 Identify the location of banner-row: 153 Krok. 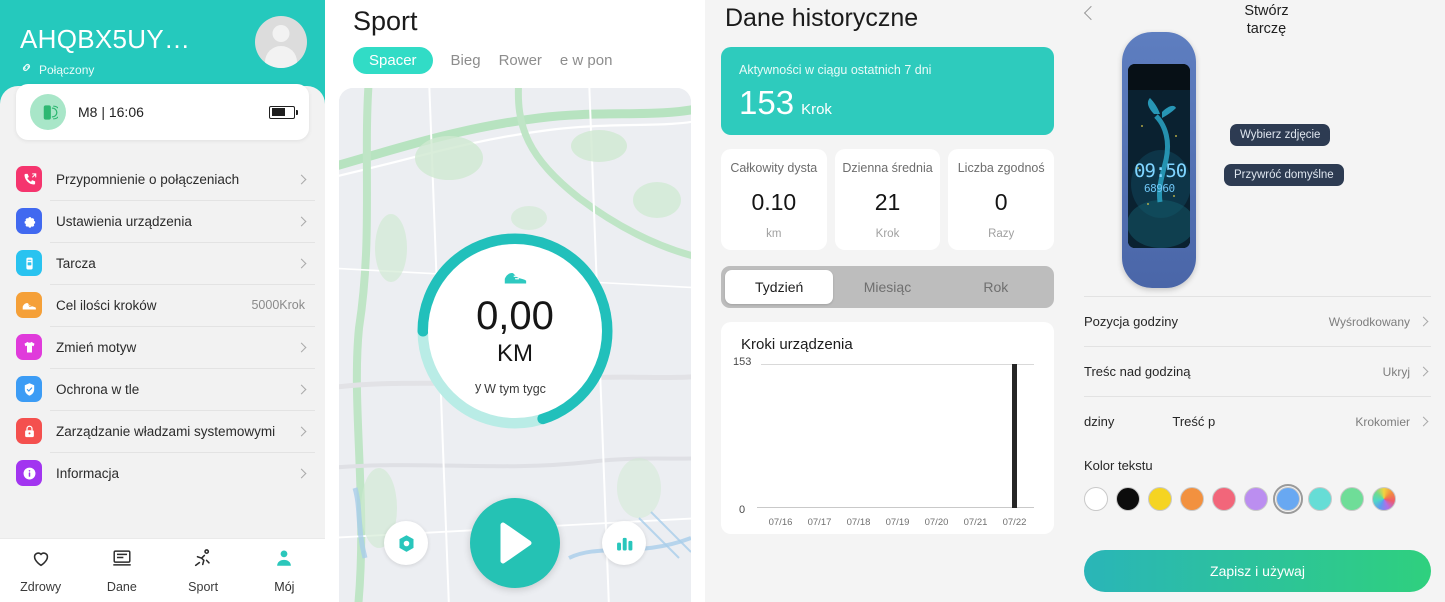
(887, 103).